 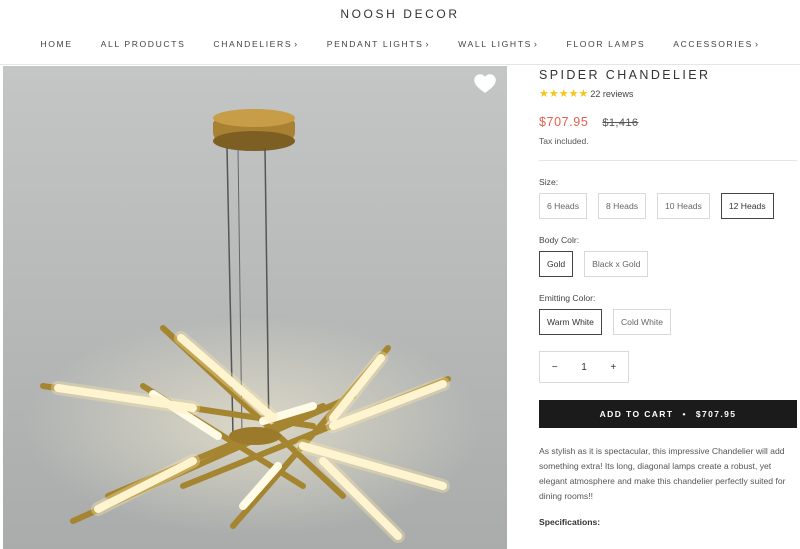 I want to click on nav-item-label: WALL LIGHTS, so click(x=495, y=44).